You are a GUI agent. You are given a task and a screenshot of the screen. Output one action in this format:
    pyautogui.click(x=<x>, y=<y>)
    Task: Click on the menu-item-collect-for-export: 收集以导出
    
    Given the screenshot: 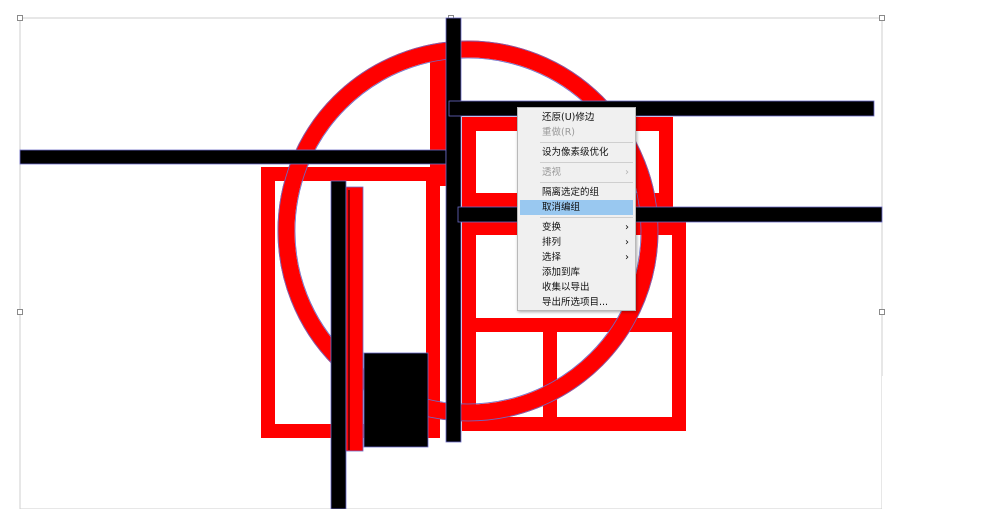 What is the action you would take?
    pyautogui.click(x=576, y=287)
    